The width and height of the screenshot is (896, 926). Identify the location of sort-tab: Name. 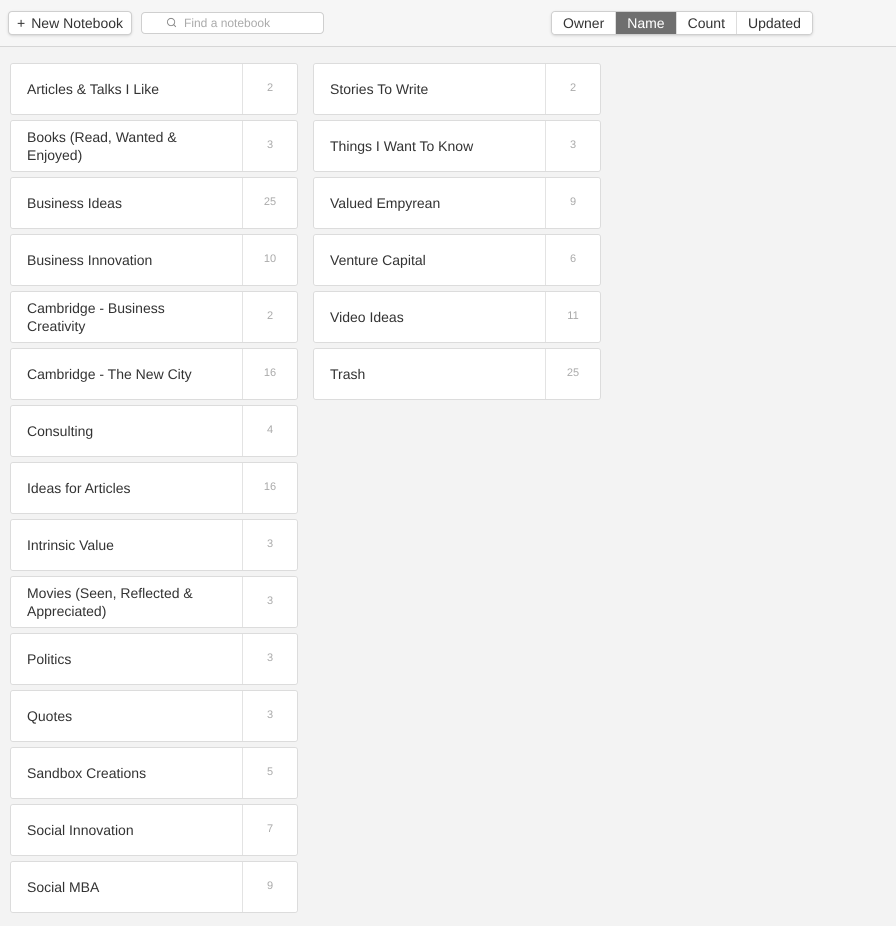
(645, 23).